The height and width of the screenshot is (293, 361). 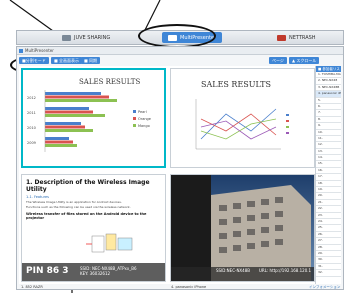 What do you see at coordinates (31, 128) in the screenshot?
I see `category-label: 2010` at bounding box center [31, 128].